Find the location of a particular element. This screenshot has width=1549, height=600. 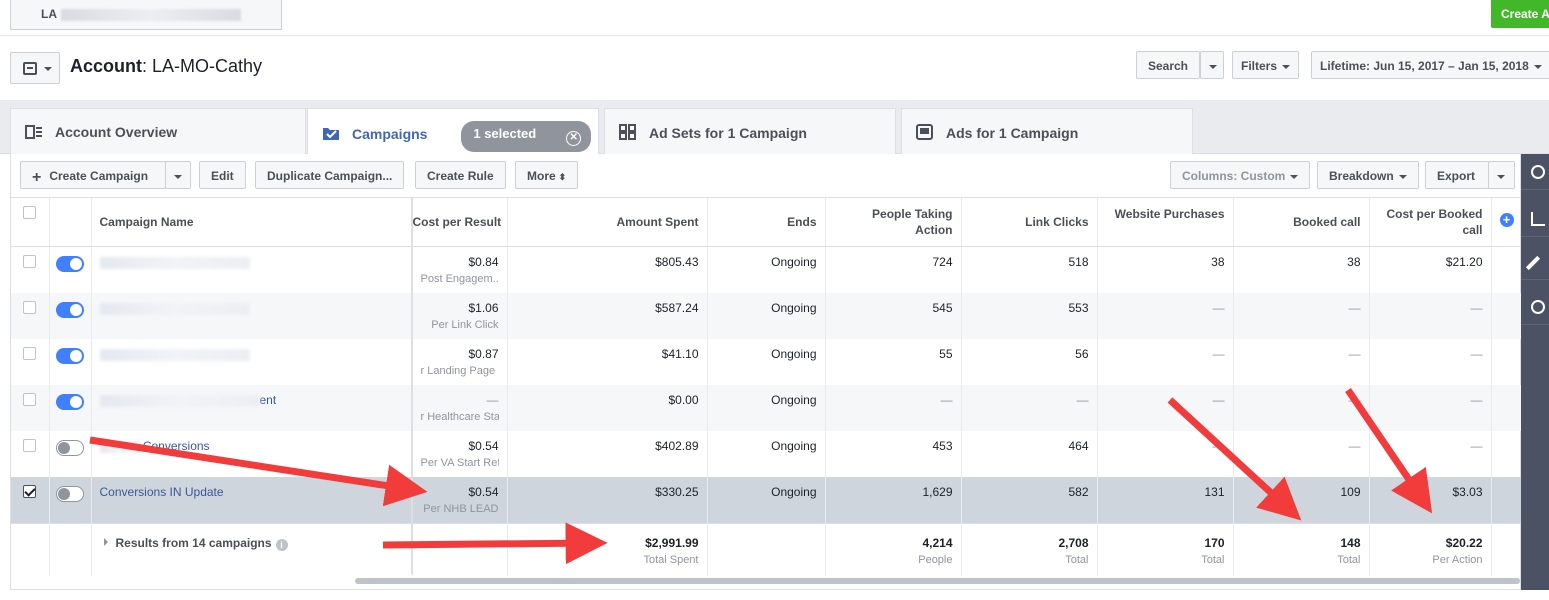

col-link-clicks: Link Clicks is located at coordinates (1029, 222).